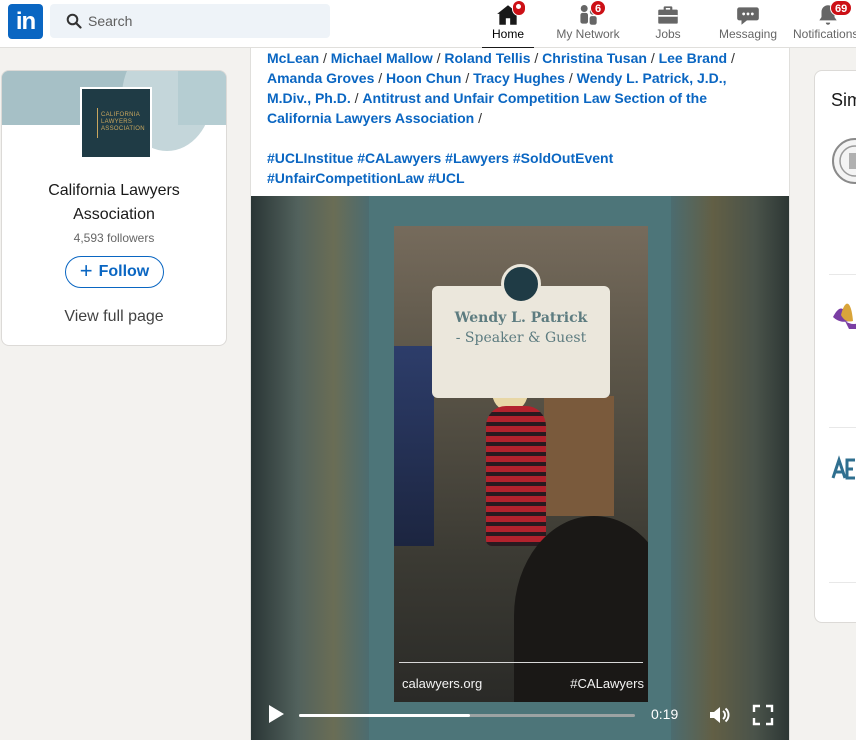 The height and width of the screenshot is (740, 856). I want to click on nav-messaging-label: Messaging, so click(748, 34).